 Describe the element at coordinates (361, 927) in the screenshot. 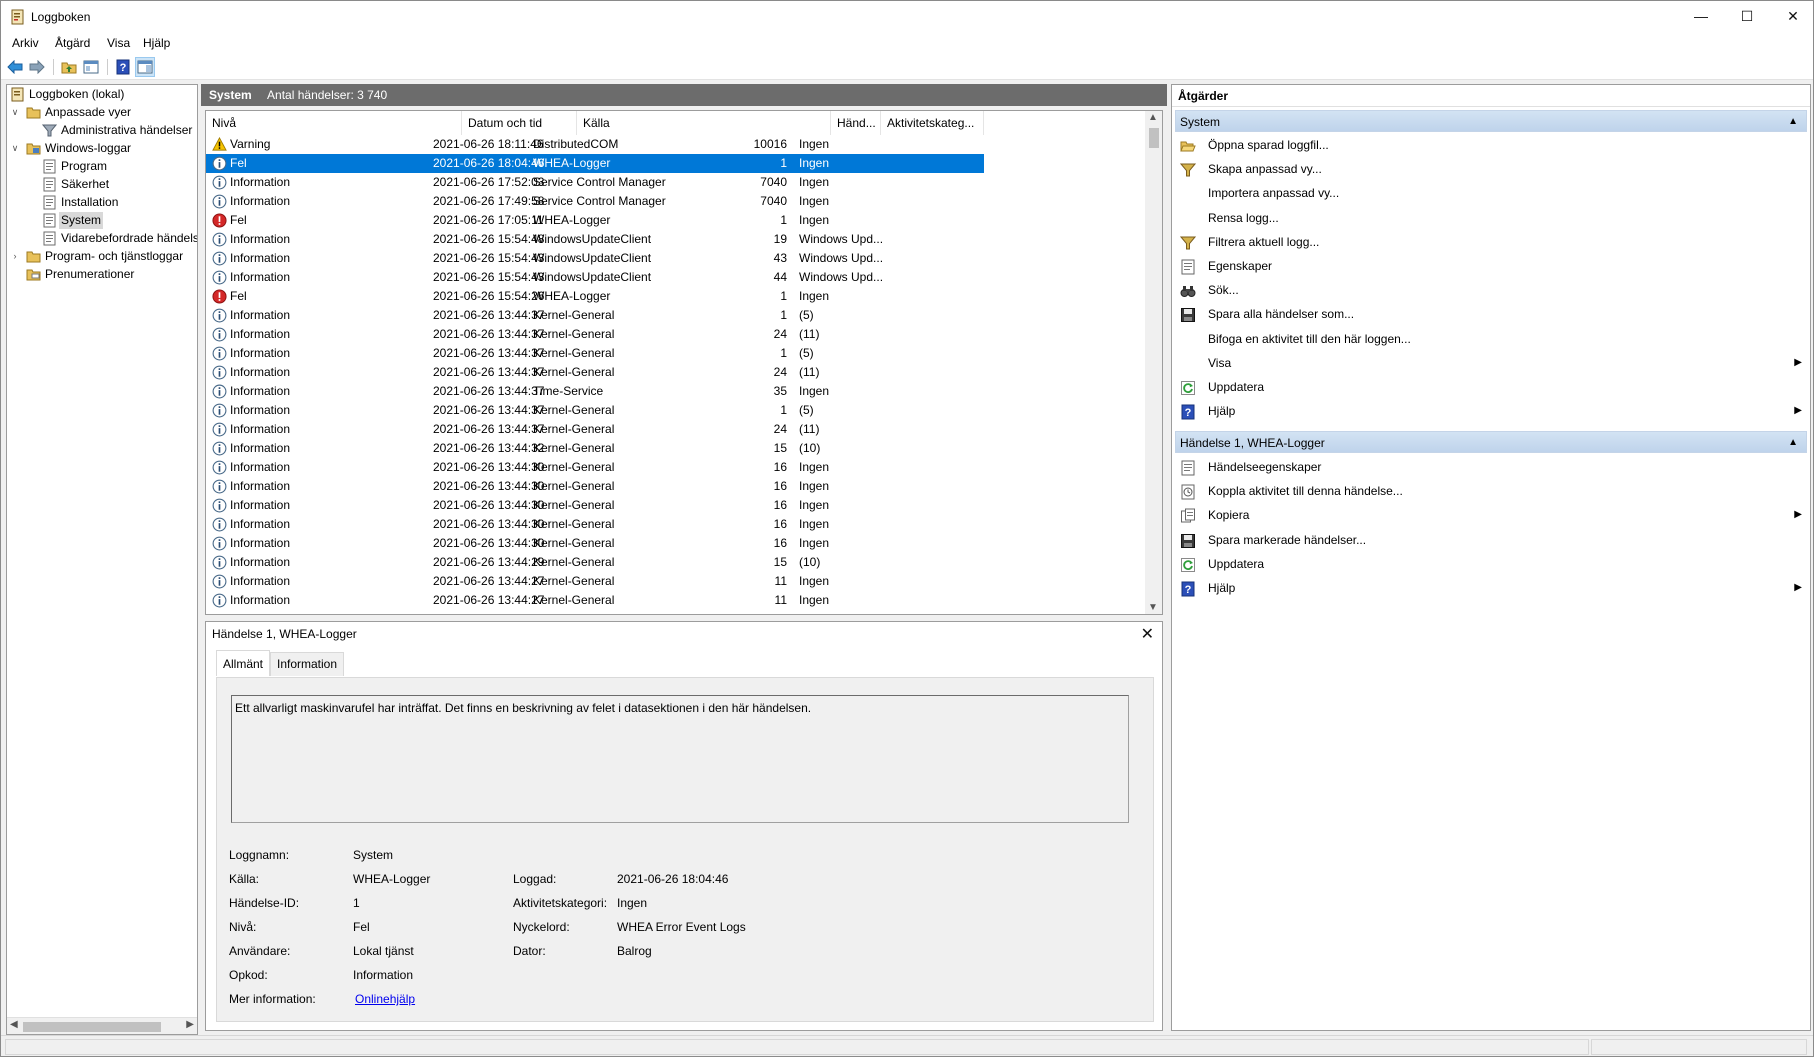

I see `field-value-level: Fel` at that location.